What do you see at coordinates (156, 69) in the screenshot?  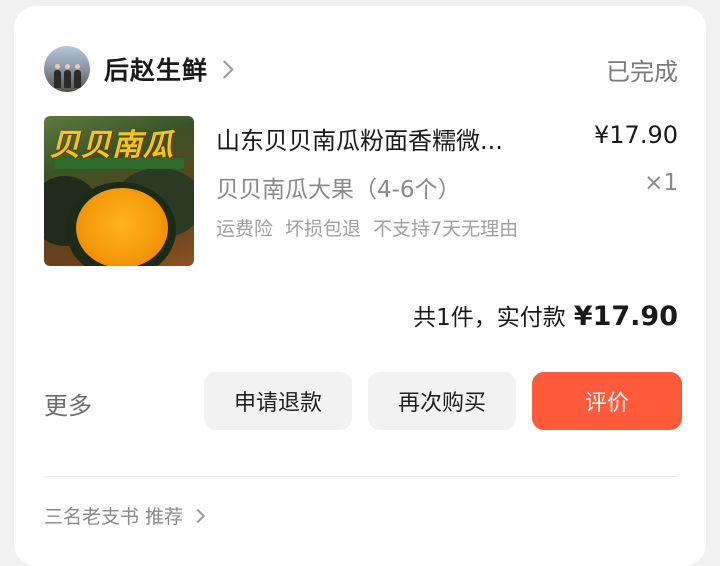 I see `shop-name: 后赵生鲜` at bounding box center [156, 69].